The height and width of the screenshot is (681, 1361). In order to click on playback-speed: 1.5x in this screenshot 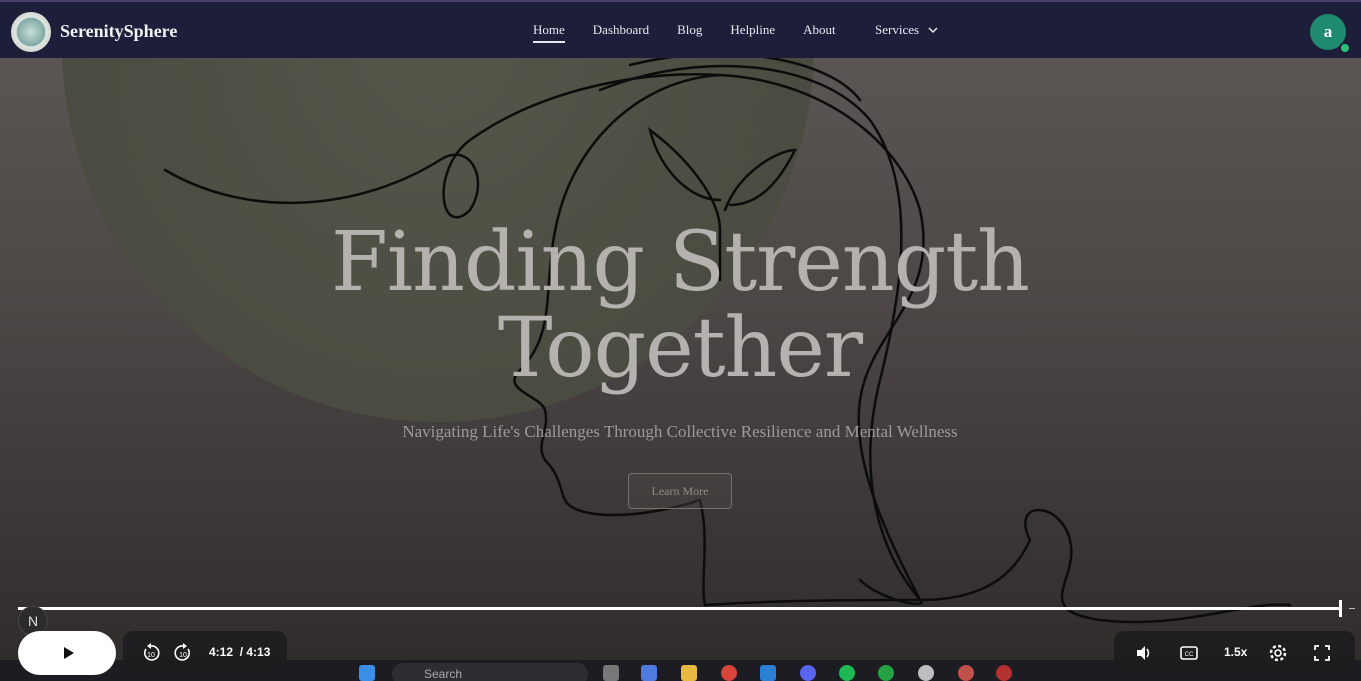, I will do `click(1235, 652)`.